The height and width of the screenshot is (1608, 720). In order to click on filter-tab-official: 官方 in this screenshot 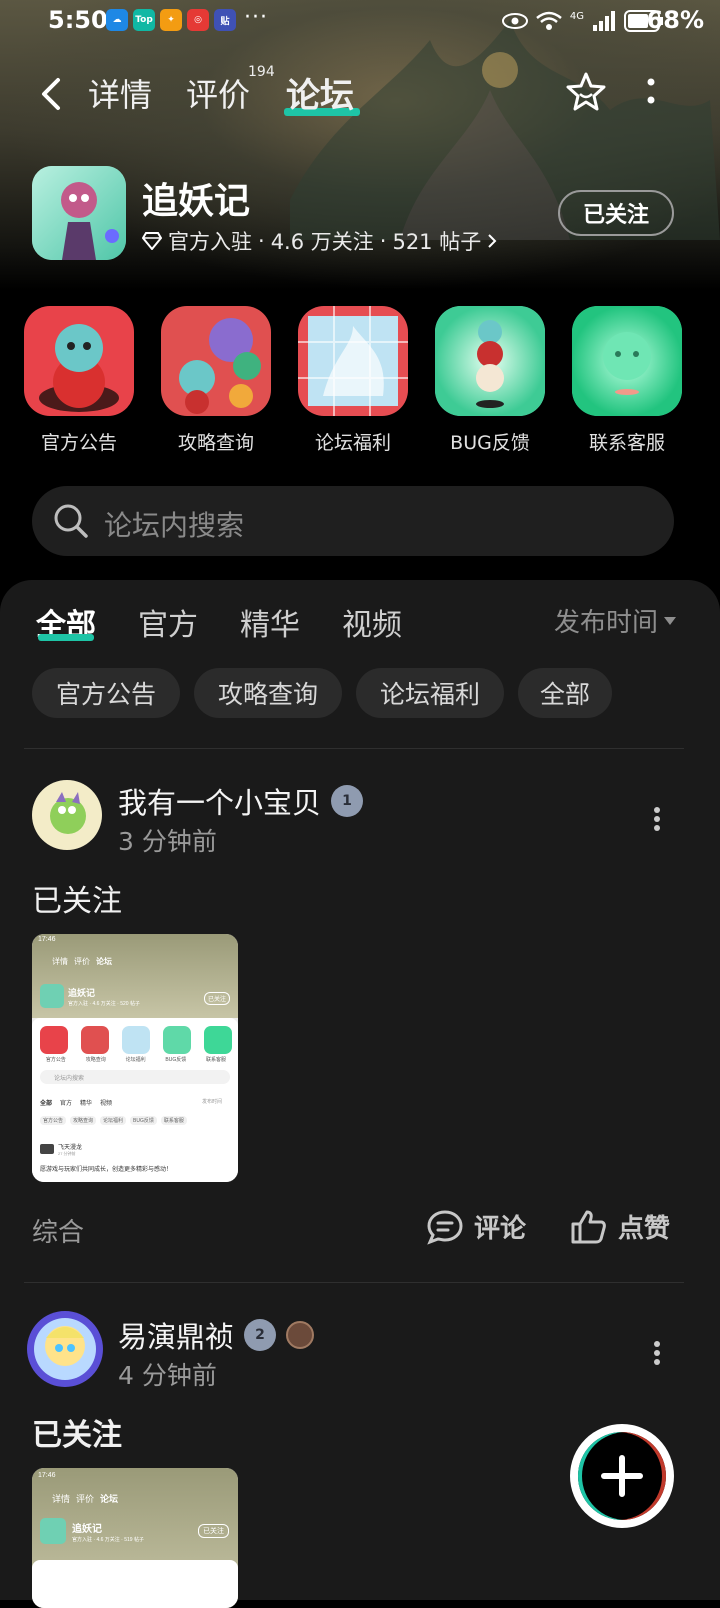, I will do `click(168, 622)`.